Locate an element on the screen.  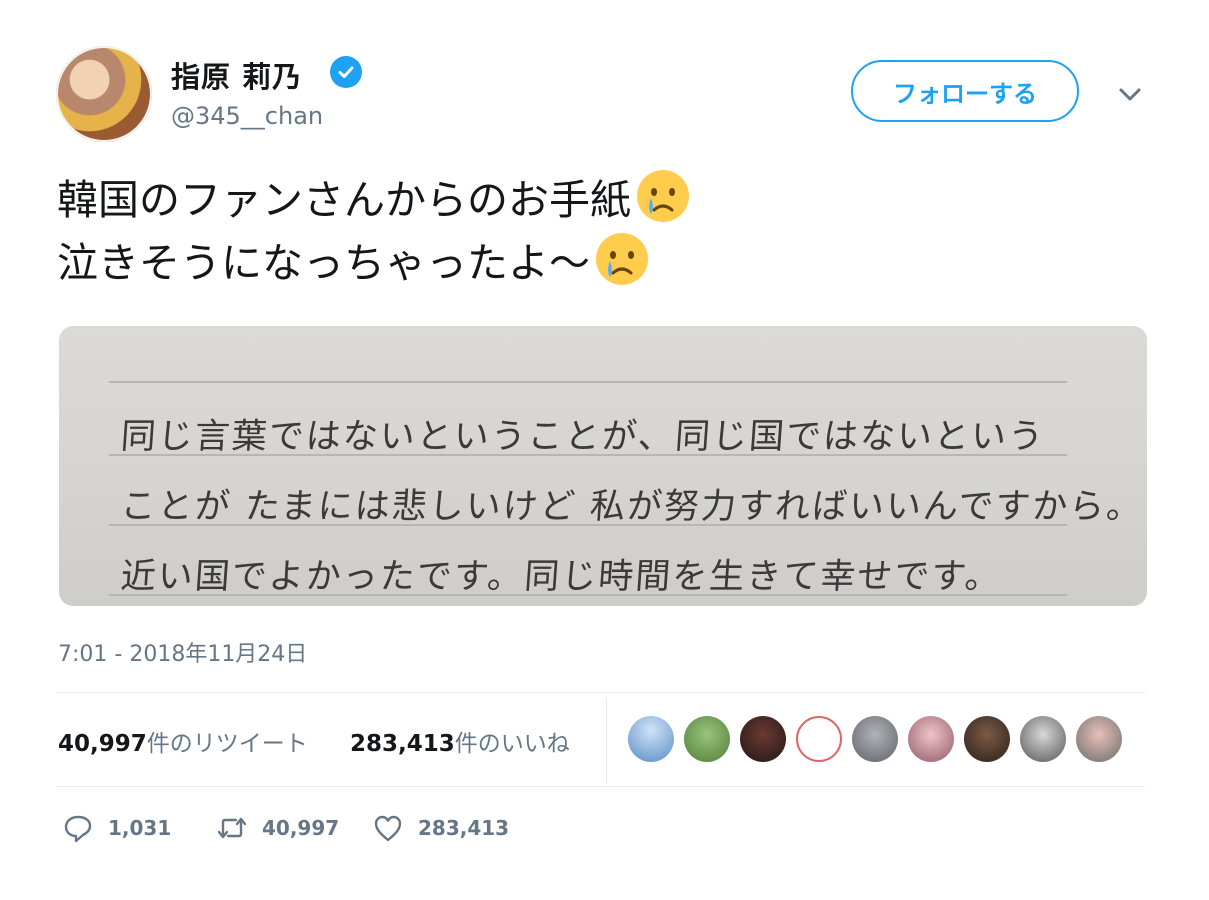
reply-icon is located at coordinates (78, 829).